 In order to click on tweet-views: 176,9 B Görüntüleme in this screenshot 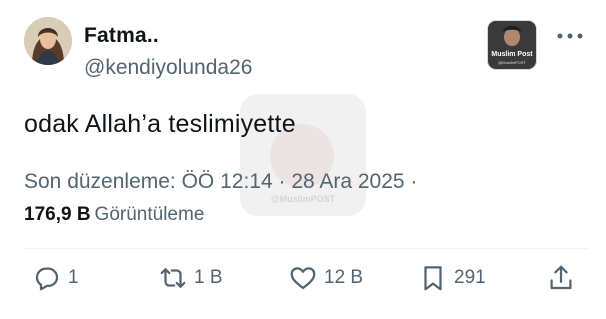, I will do `click(114, 215)`.